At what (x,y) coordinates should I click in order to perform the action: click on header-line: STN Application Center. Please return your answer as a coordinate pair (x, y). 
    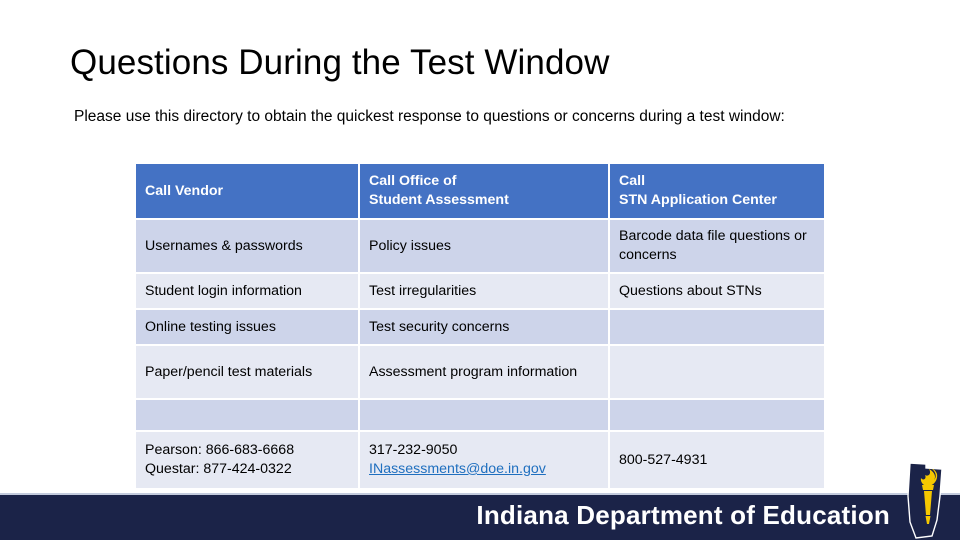
    Looking at the image, I should click on (698, 200).